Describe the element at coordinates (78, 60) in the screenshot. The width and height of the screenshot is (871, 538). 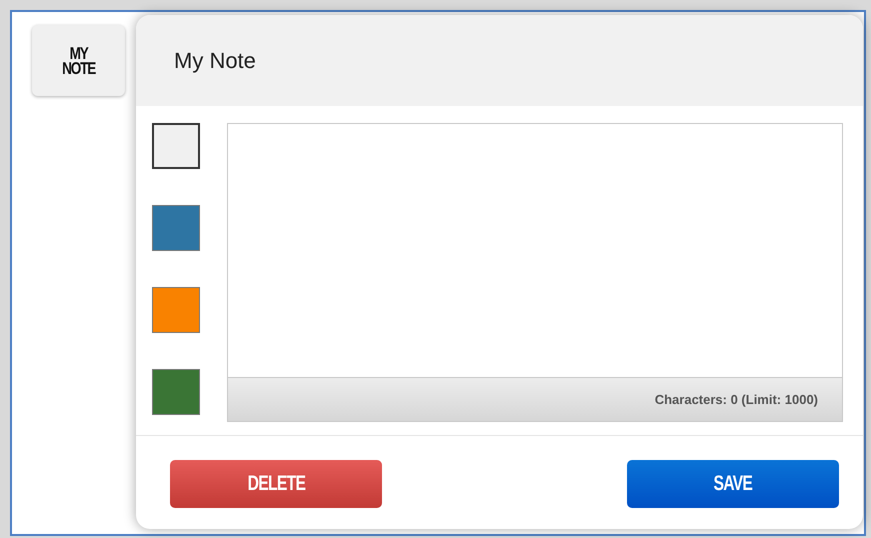
I see `my-note-tab: MY NOTE` at that location.